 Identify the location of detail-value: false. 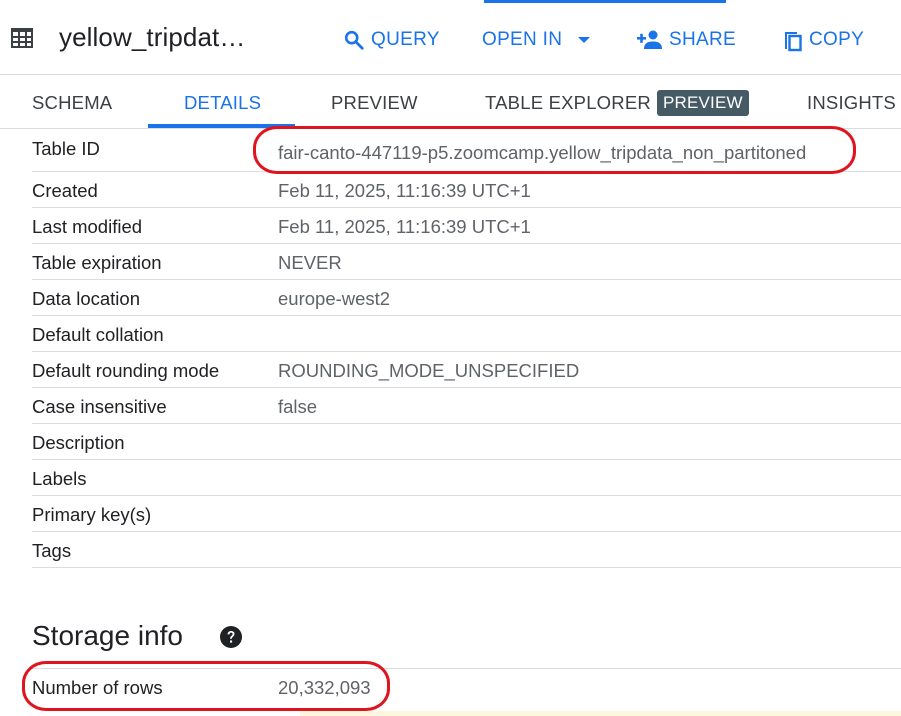
(298, 406).